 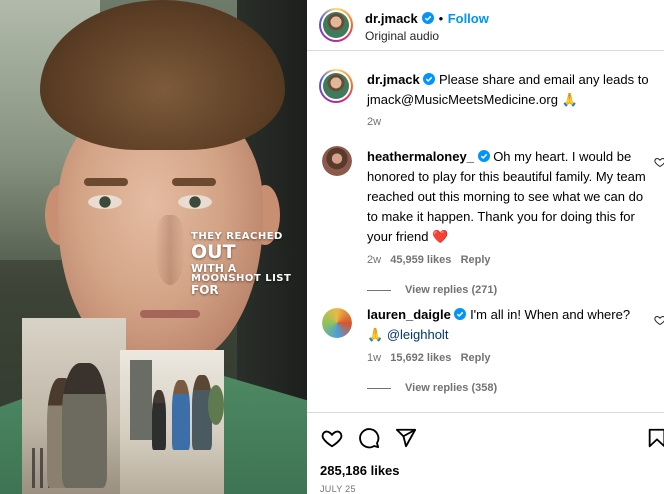 I want to click on comment-username: lauren_daigle, so click(x=409, y=314).